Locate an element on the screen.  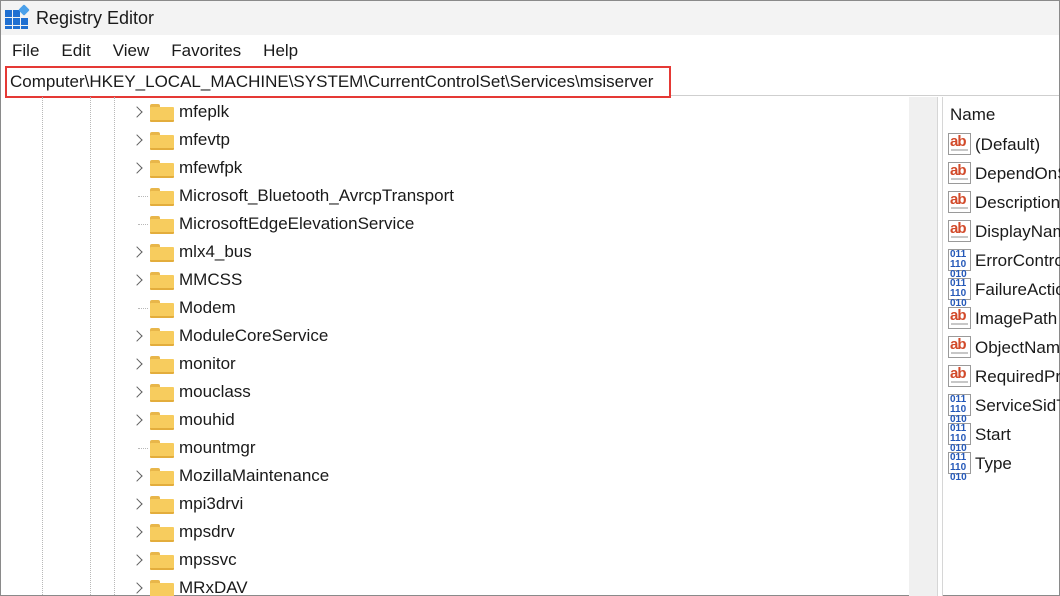
tree-key-row: MRxDAV is located at coordinates (451, 585).